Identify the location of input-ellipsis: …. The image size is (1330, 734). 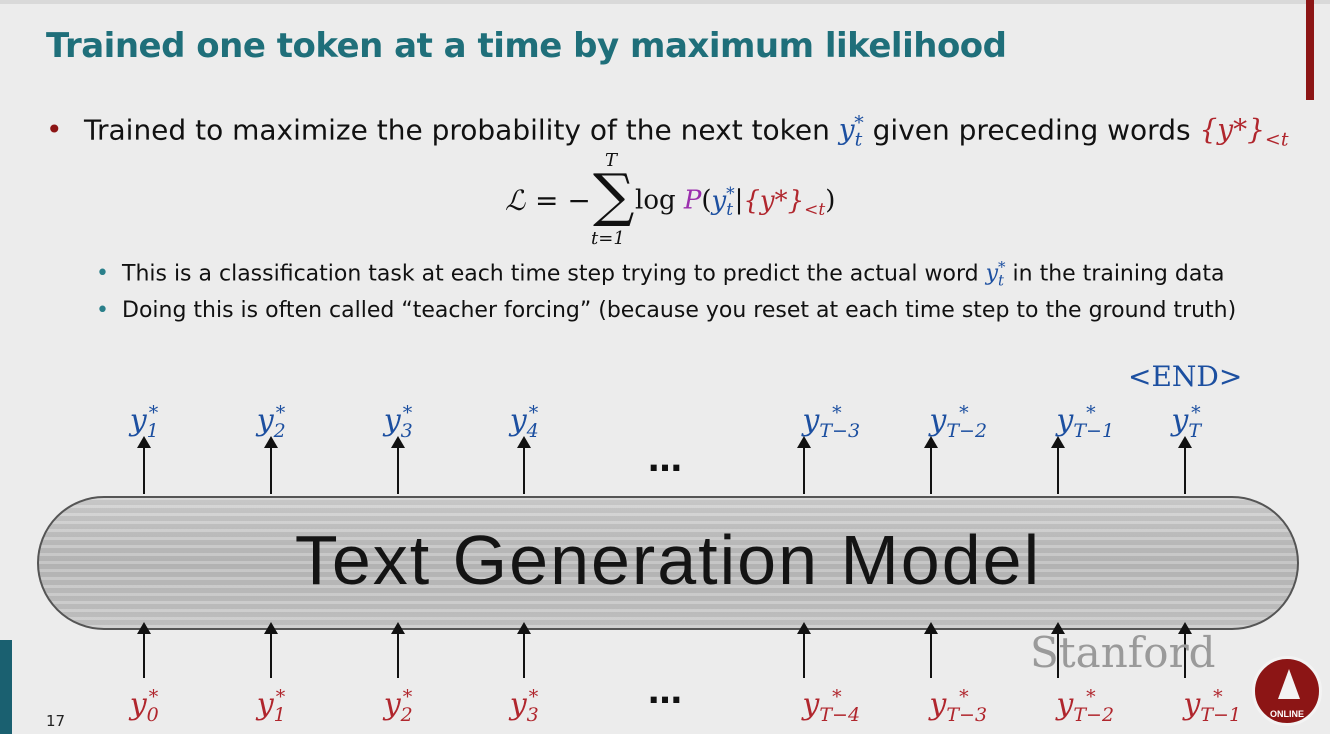
(665, 692).